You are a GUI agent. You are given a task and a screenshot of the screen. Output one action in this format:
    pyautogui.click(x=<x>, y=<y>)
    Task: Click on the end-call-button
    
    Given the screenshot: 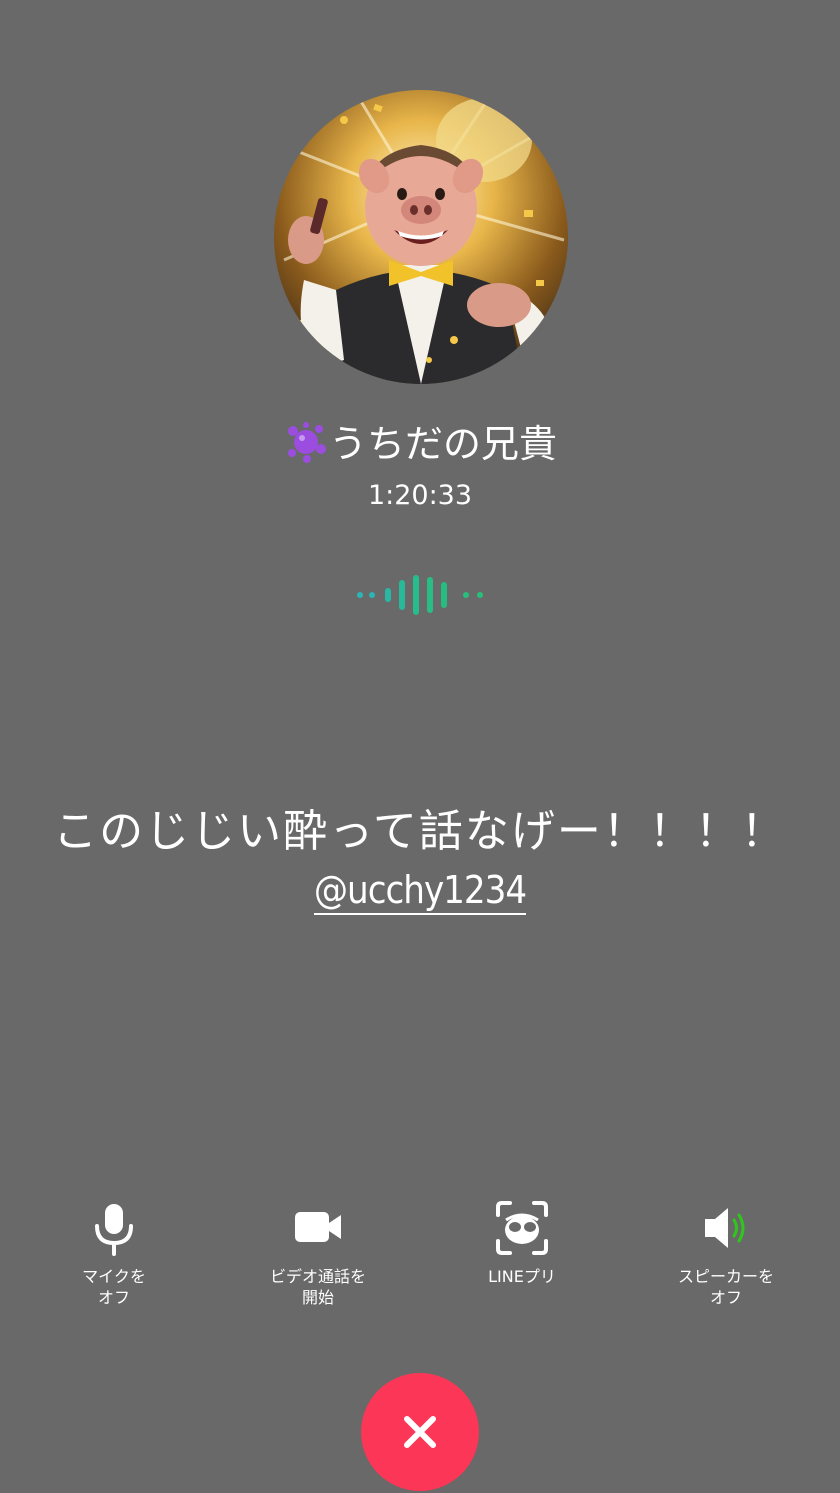 What is the action you would take?
    pyautogui.click(x=420, y=1432)
    